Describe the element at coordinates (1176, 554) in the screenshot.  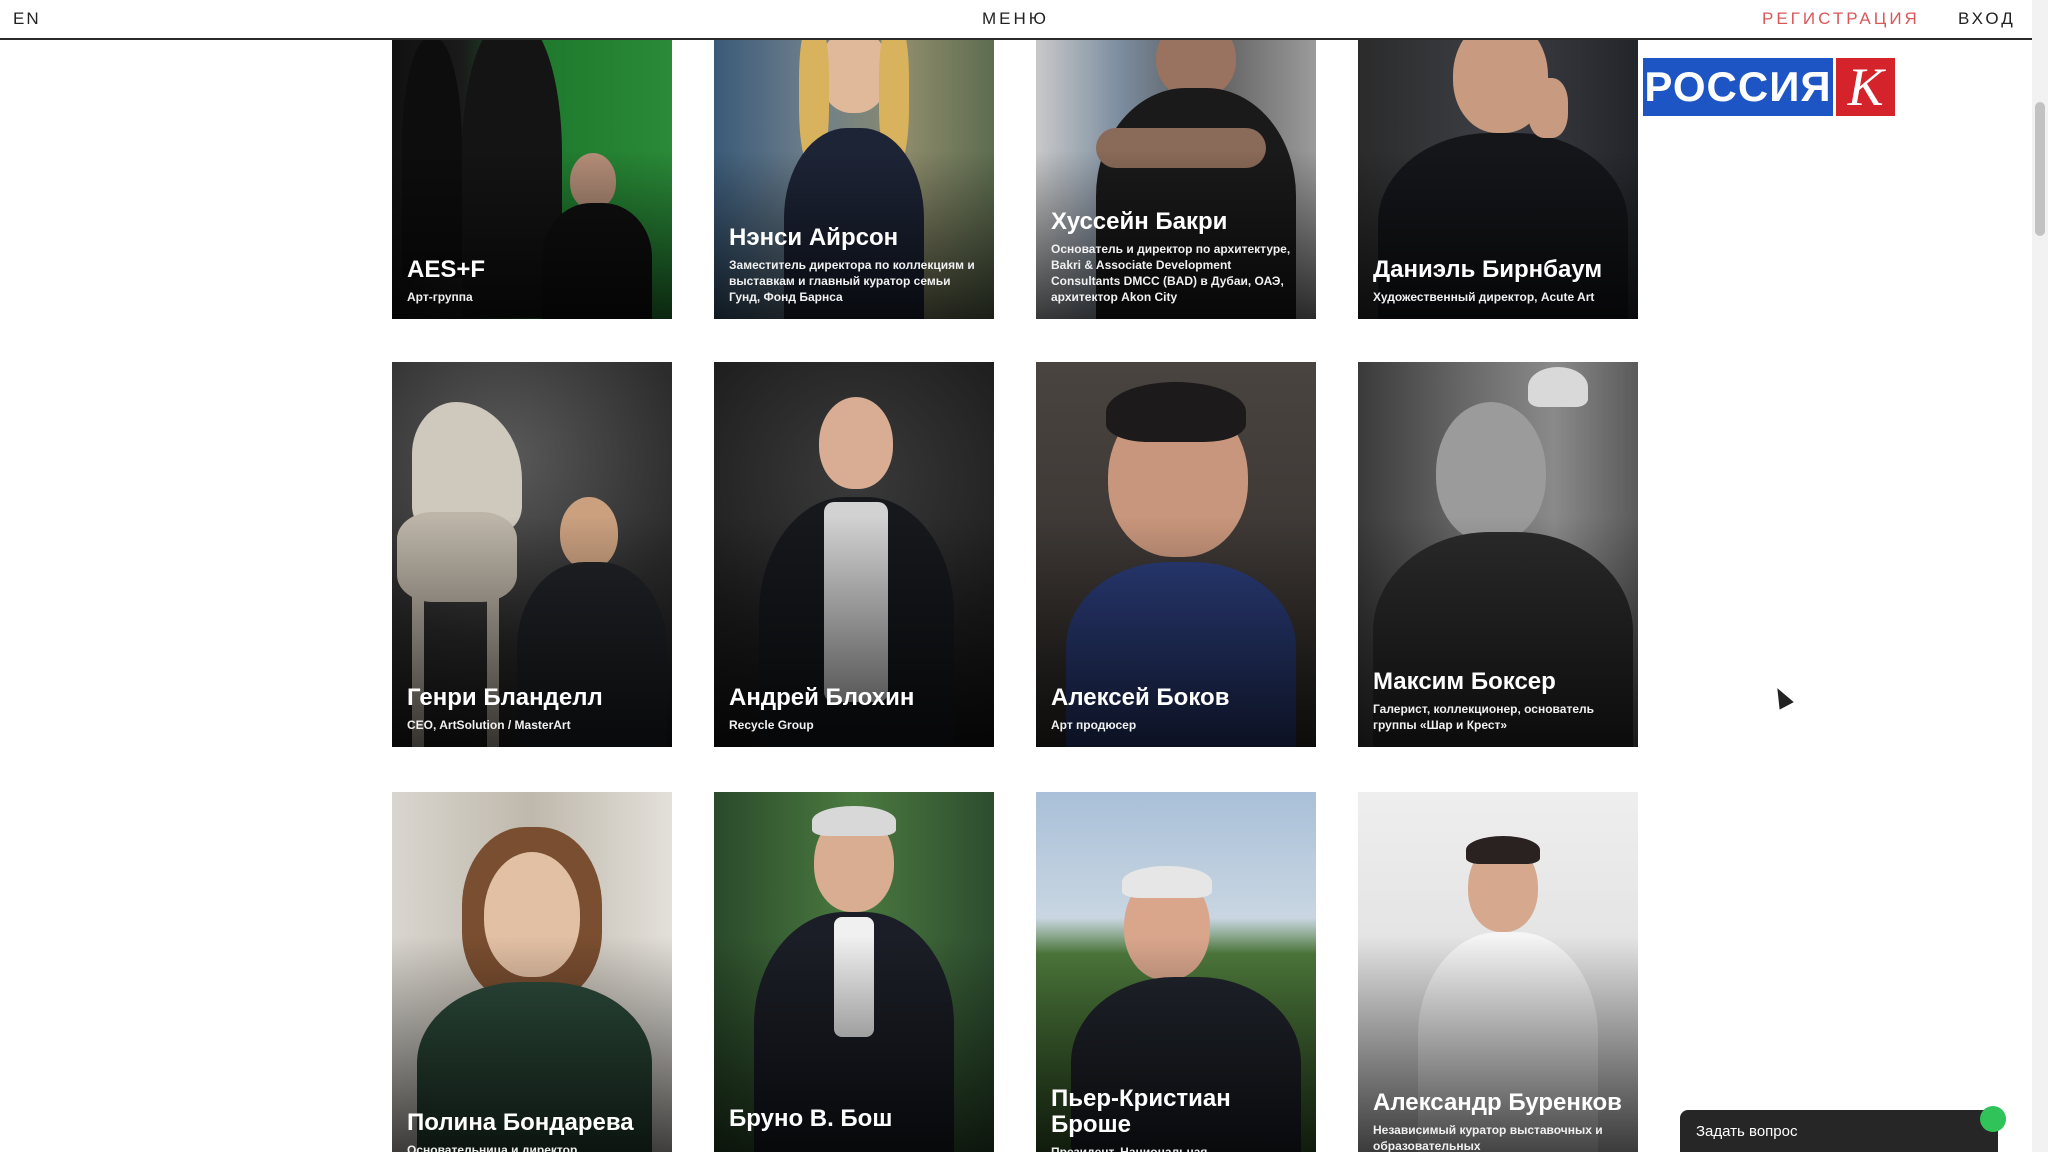
I see `person-card: Алексей Боков Арт продюсер` at that location.